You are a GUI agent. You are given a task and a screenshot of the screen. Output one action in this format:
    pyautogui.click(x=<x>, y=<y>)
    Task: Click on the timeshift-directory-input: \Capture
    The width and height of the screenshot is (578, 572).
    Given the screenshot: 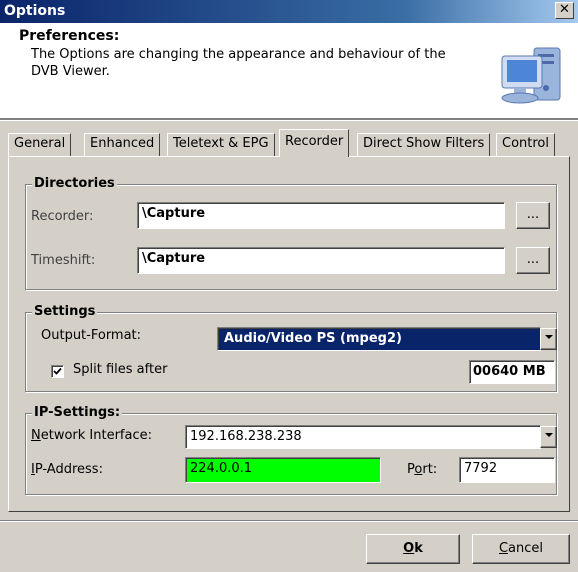 What is the action you would take?
    pyautogui.click(x=321, y=260)
    